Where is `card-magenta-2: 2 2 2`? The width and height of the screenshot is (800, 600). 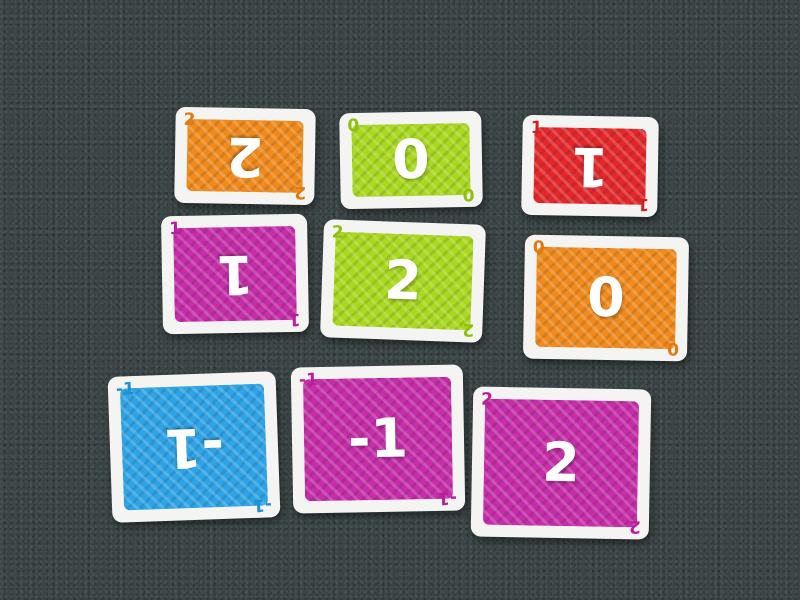
card-magenta-2: 2 2 2 is located at coordinates (561, 463).